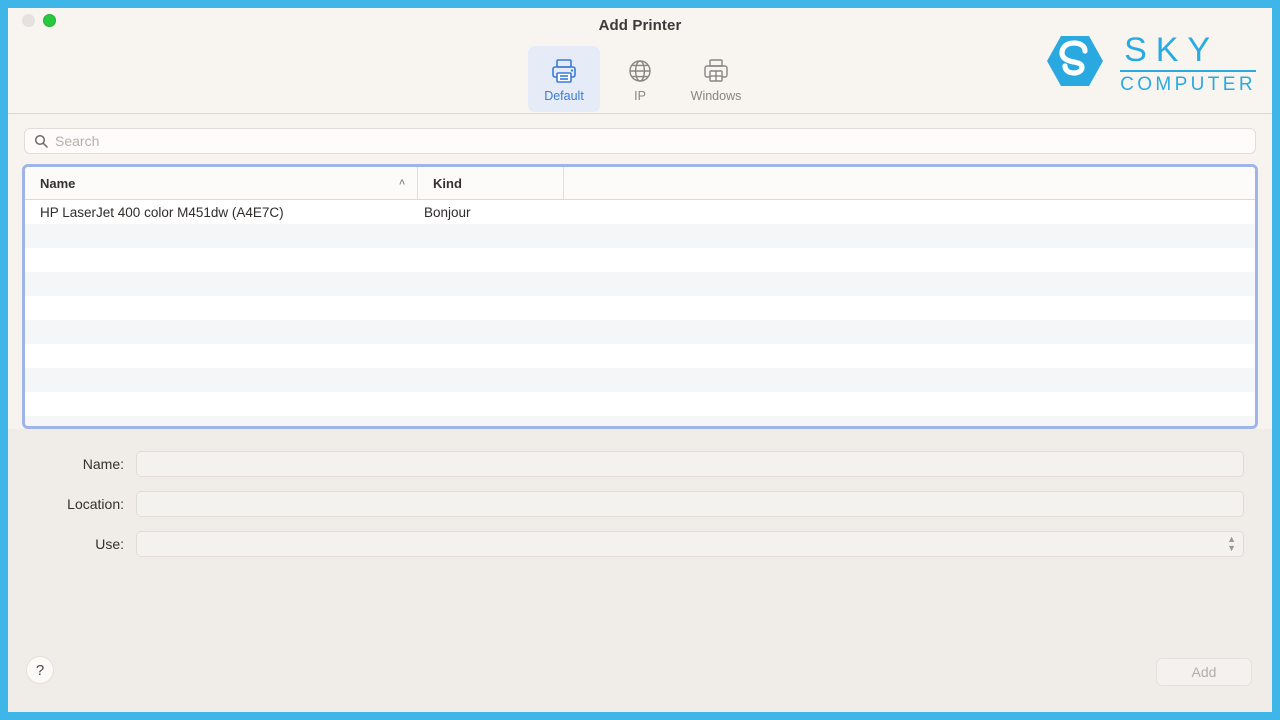 This screenshot has width=1280, height=720. What do you see at coordinates (690, 464) in the screenshot?
I see `name-field` at bounding box center [690, 464].